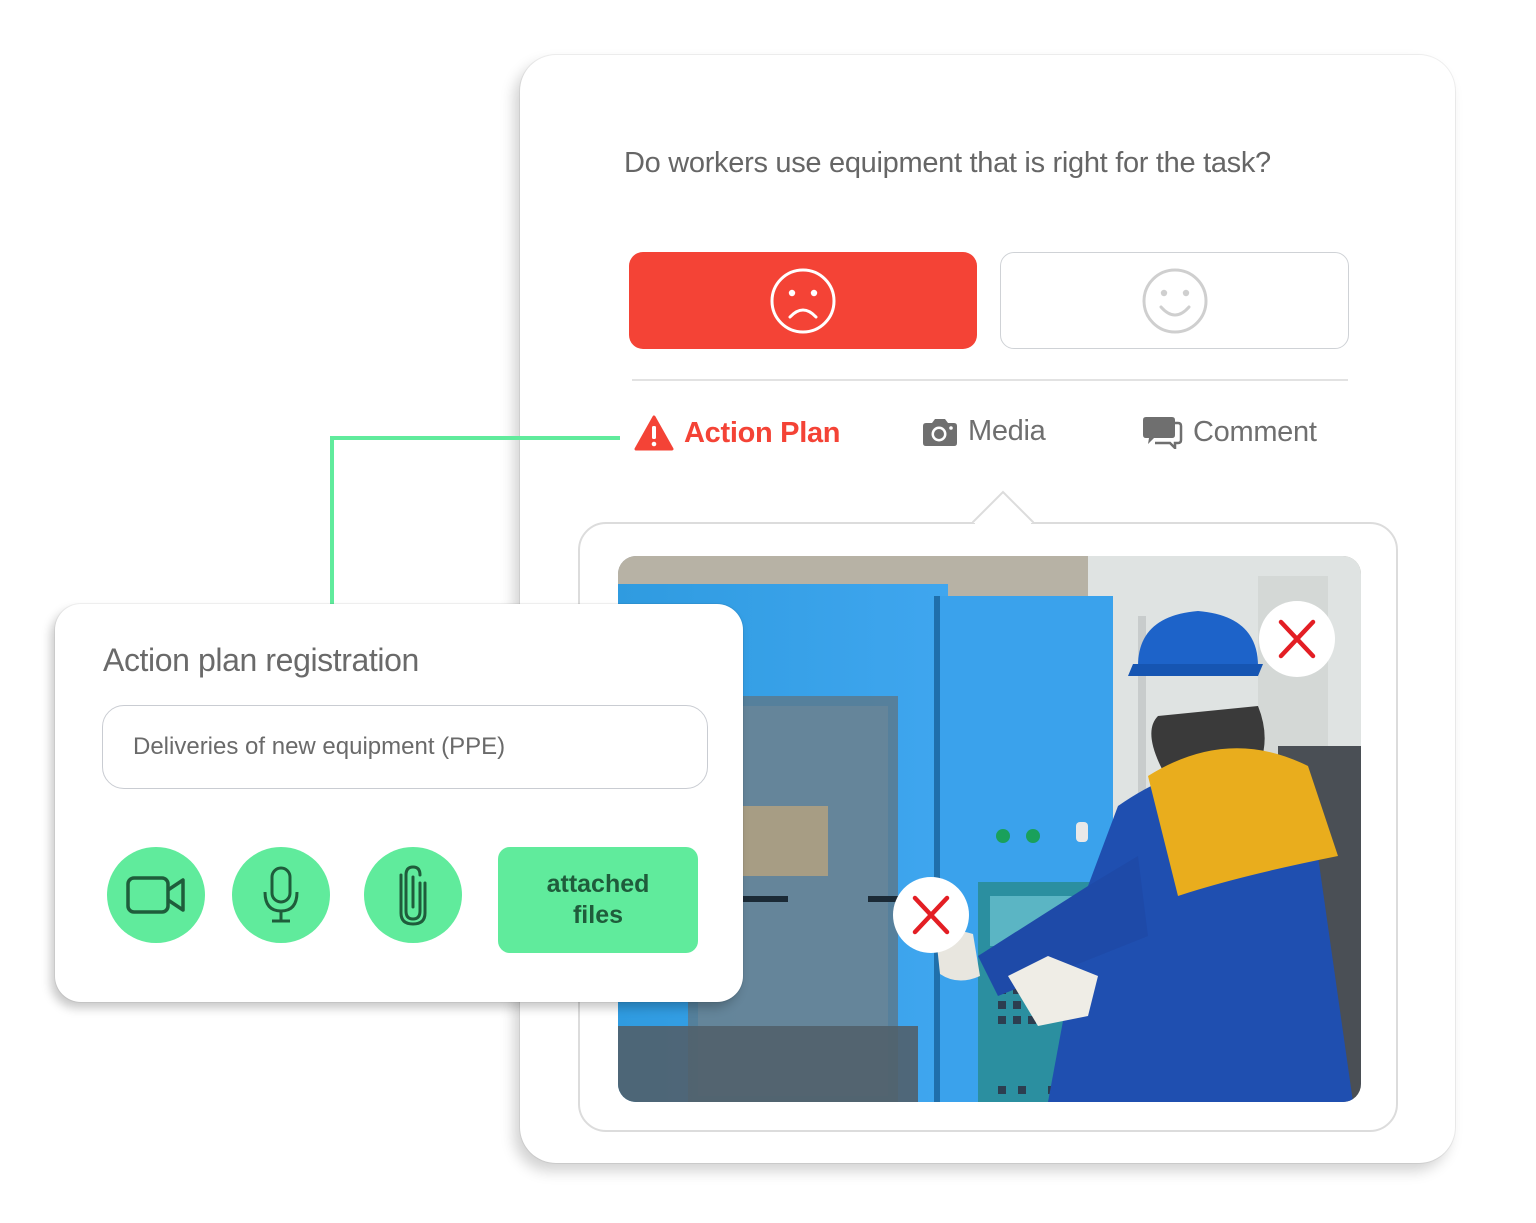  I want to click on camera-icon, so click(940, 432).